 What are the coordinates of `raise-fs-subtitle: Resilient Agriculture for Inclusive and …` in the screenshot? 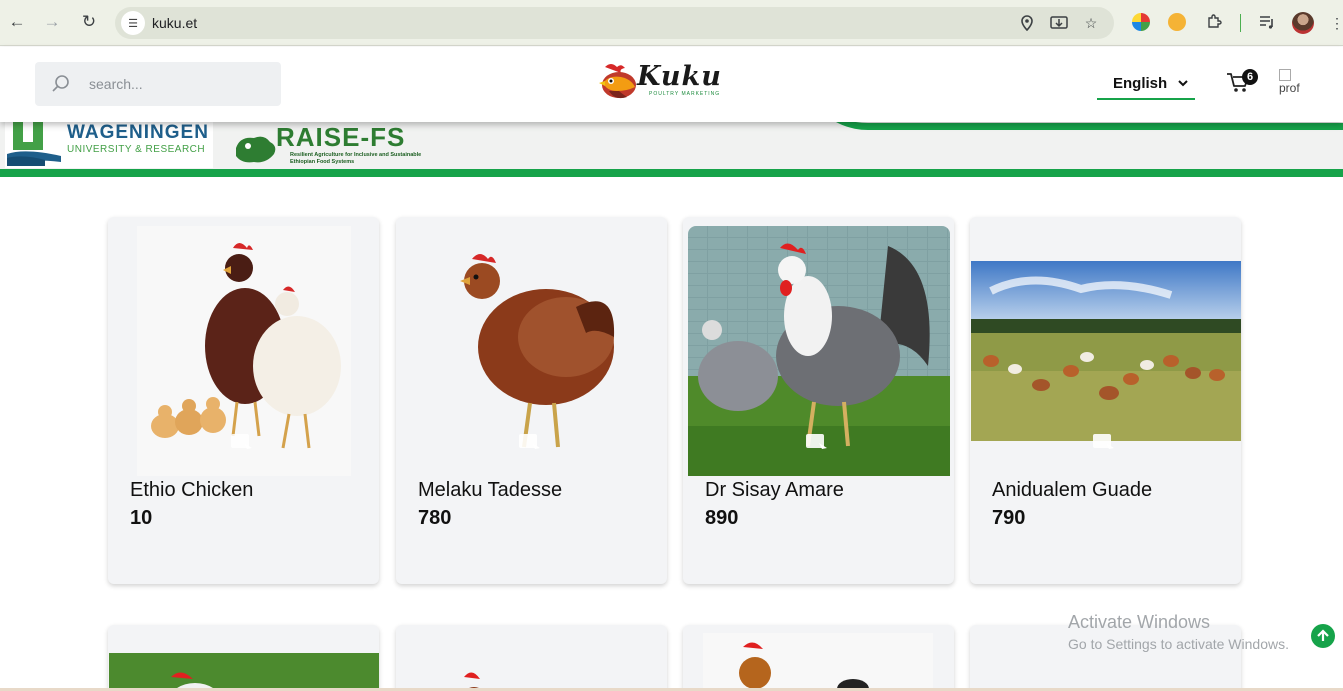 It's located at (356, 158).